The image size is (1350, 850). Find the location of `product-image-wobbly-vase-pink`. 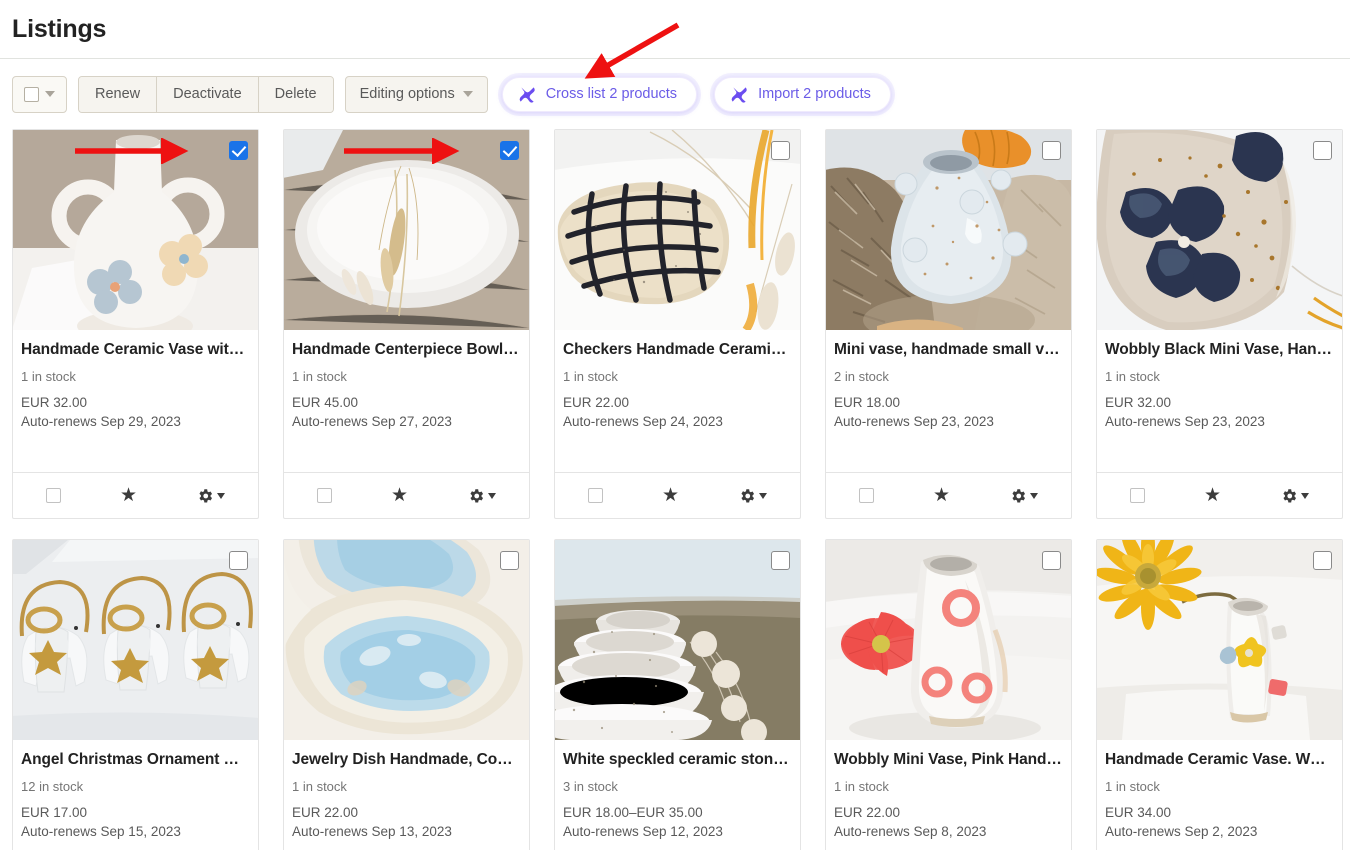

product-image-wobbly-vase-pink is located at coordinates (948, 640).